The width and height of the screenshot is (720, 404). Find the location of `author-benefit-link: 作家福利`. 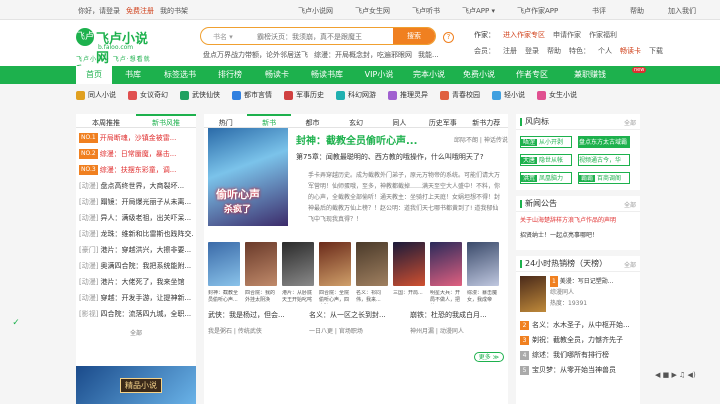

author-benefit-link: 作家福利 is located at coordinates (603, 35).